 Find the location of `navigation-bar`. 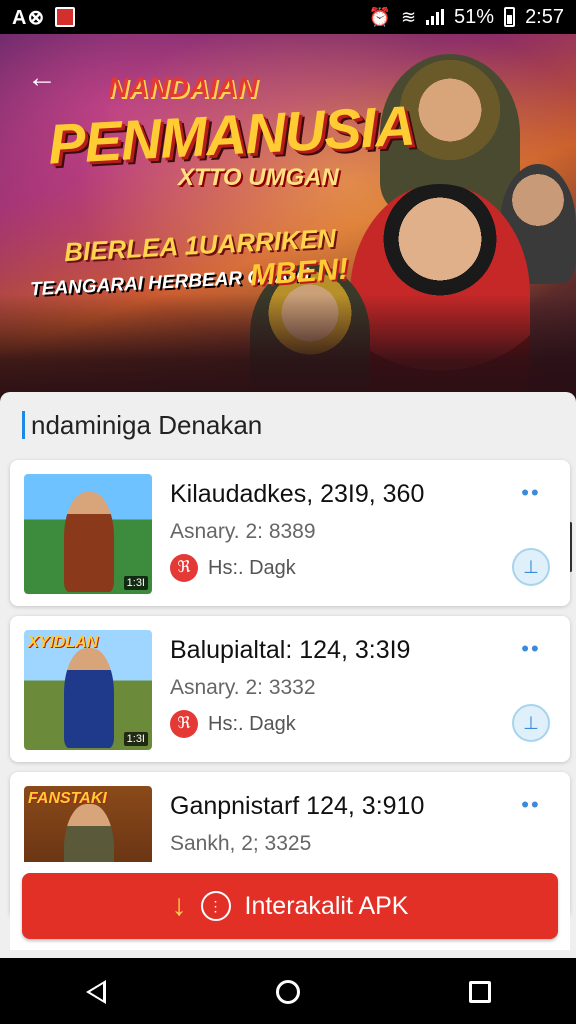

navigation-bar is located at coordinates (288, 992).